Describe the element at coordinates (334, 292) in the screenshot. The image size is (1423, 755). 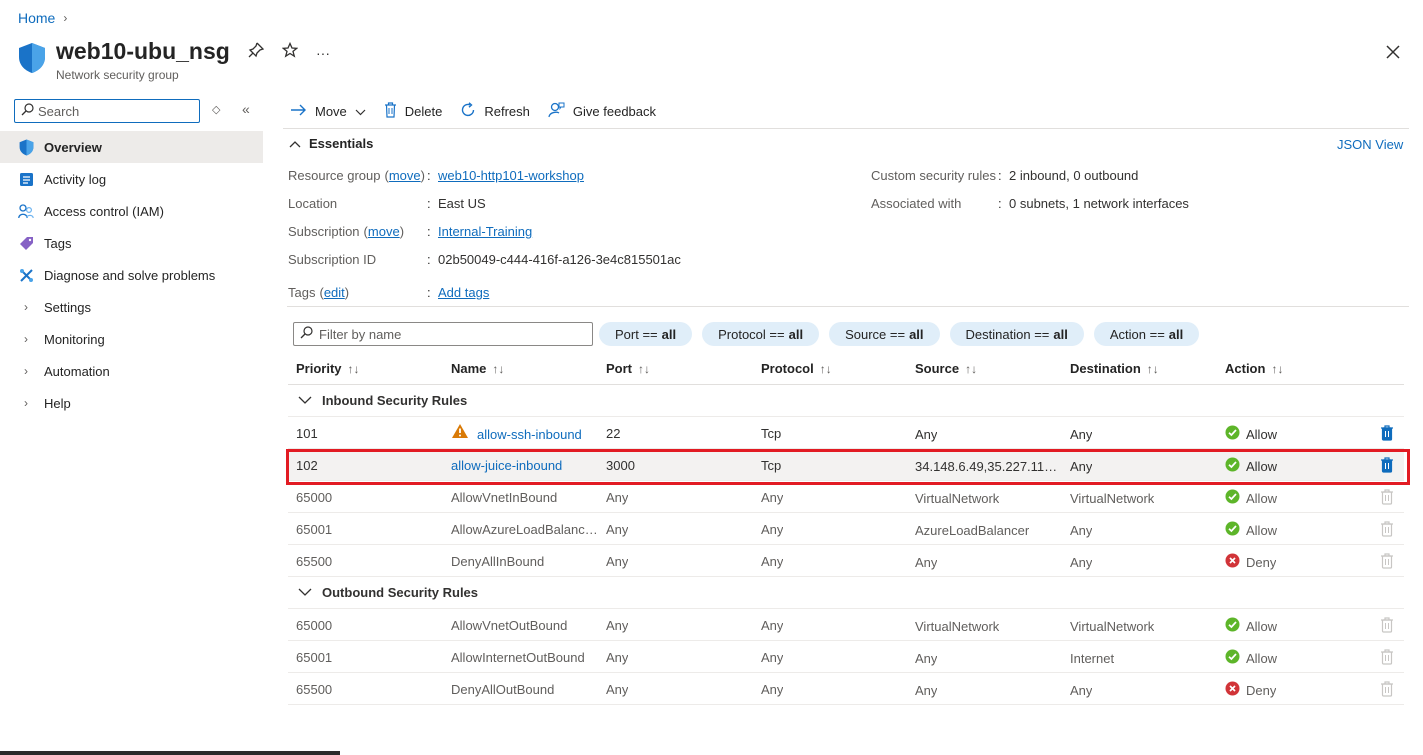
I see `tags-edit-link: edit` at that location.